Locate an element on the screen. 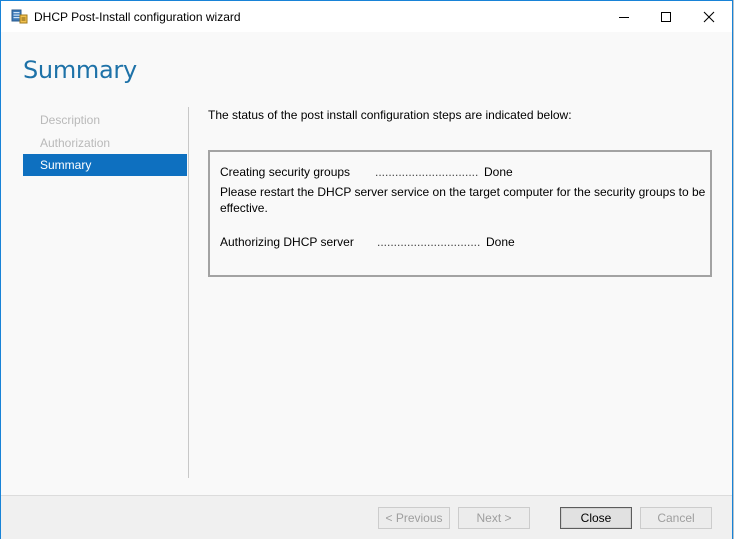 The width and height of the screenshot is (734, 539). nav-divider is located at coordinates (188, 292).